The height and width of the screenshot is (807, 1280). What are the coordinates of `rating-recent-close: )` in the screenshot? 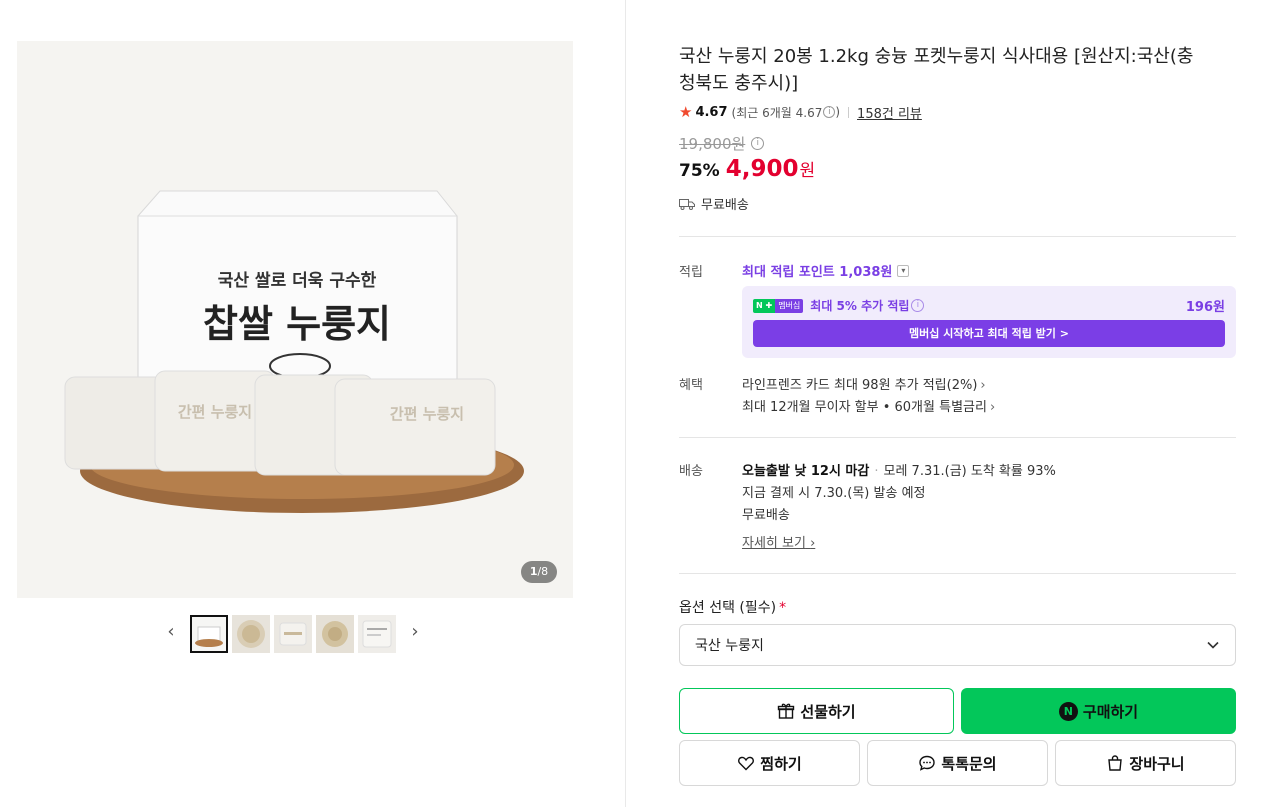 It's located at (838, 112).